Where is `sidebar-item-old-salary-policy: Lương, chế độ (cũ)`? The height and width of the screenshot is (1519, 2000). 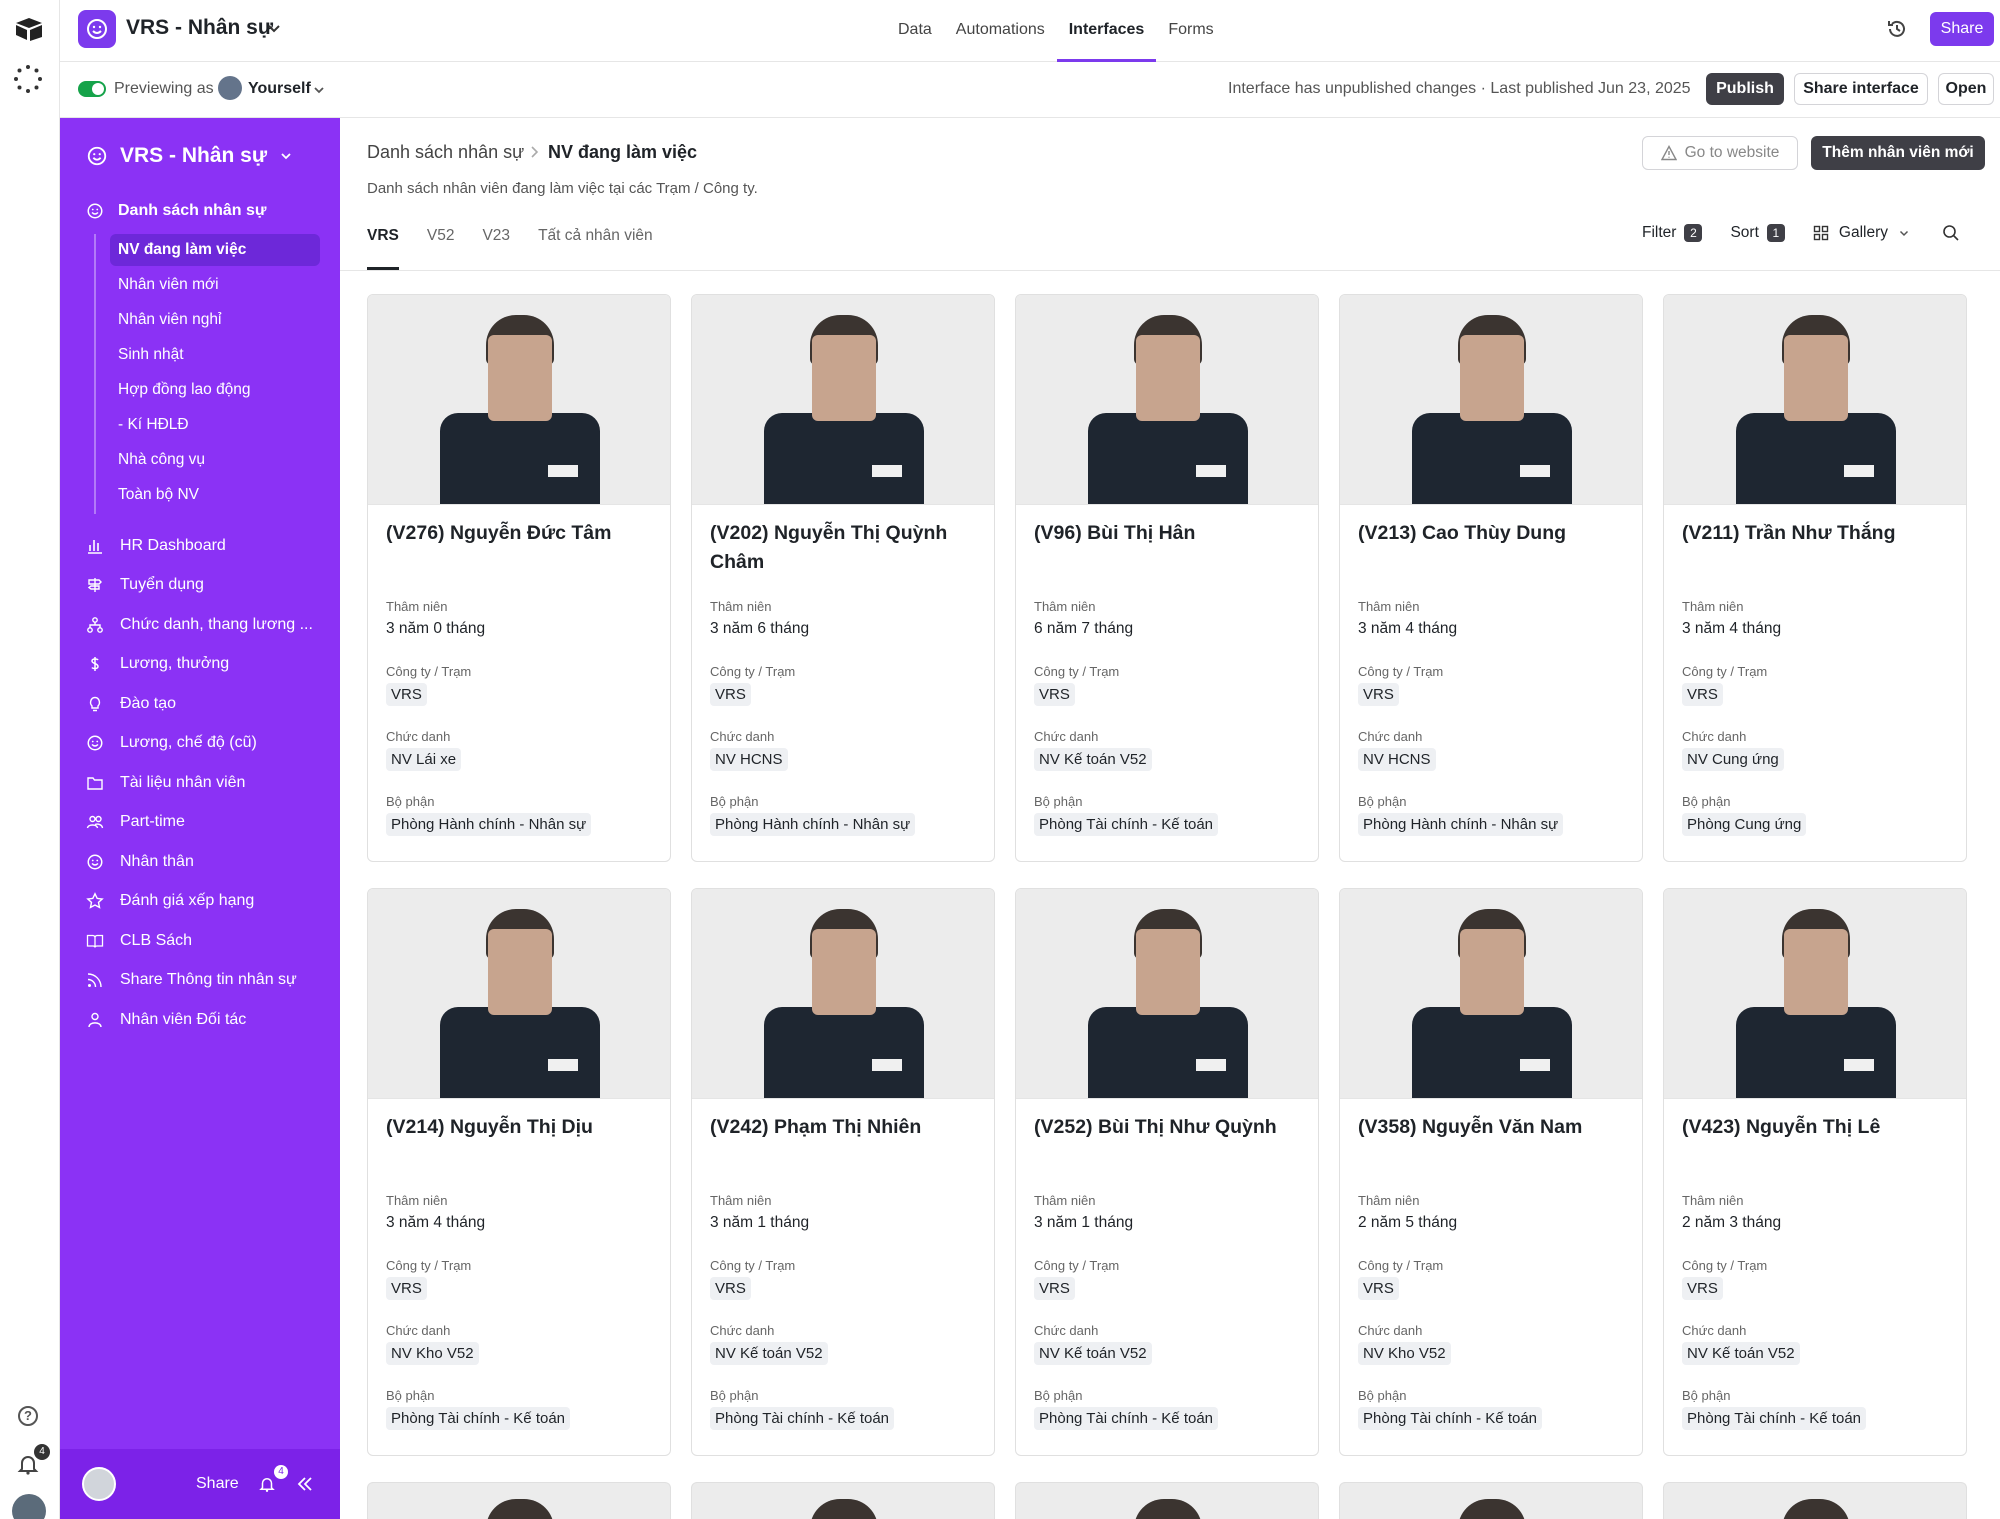 sidebar-item-old-salary-policy: Lương, chế độ (cũ) is located at coordinates (206, 744).